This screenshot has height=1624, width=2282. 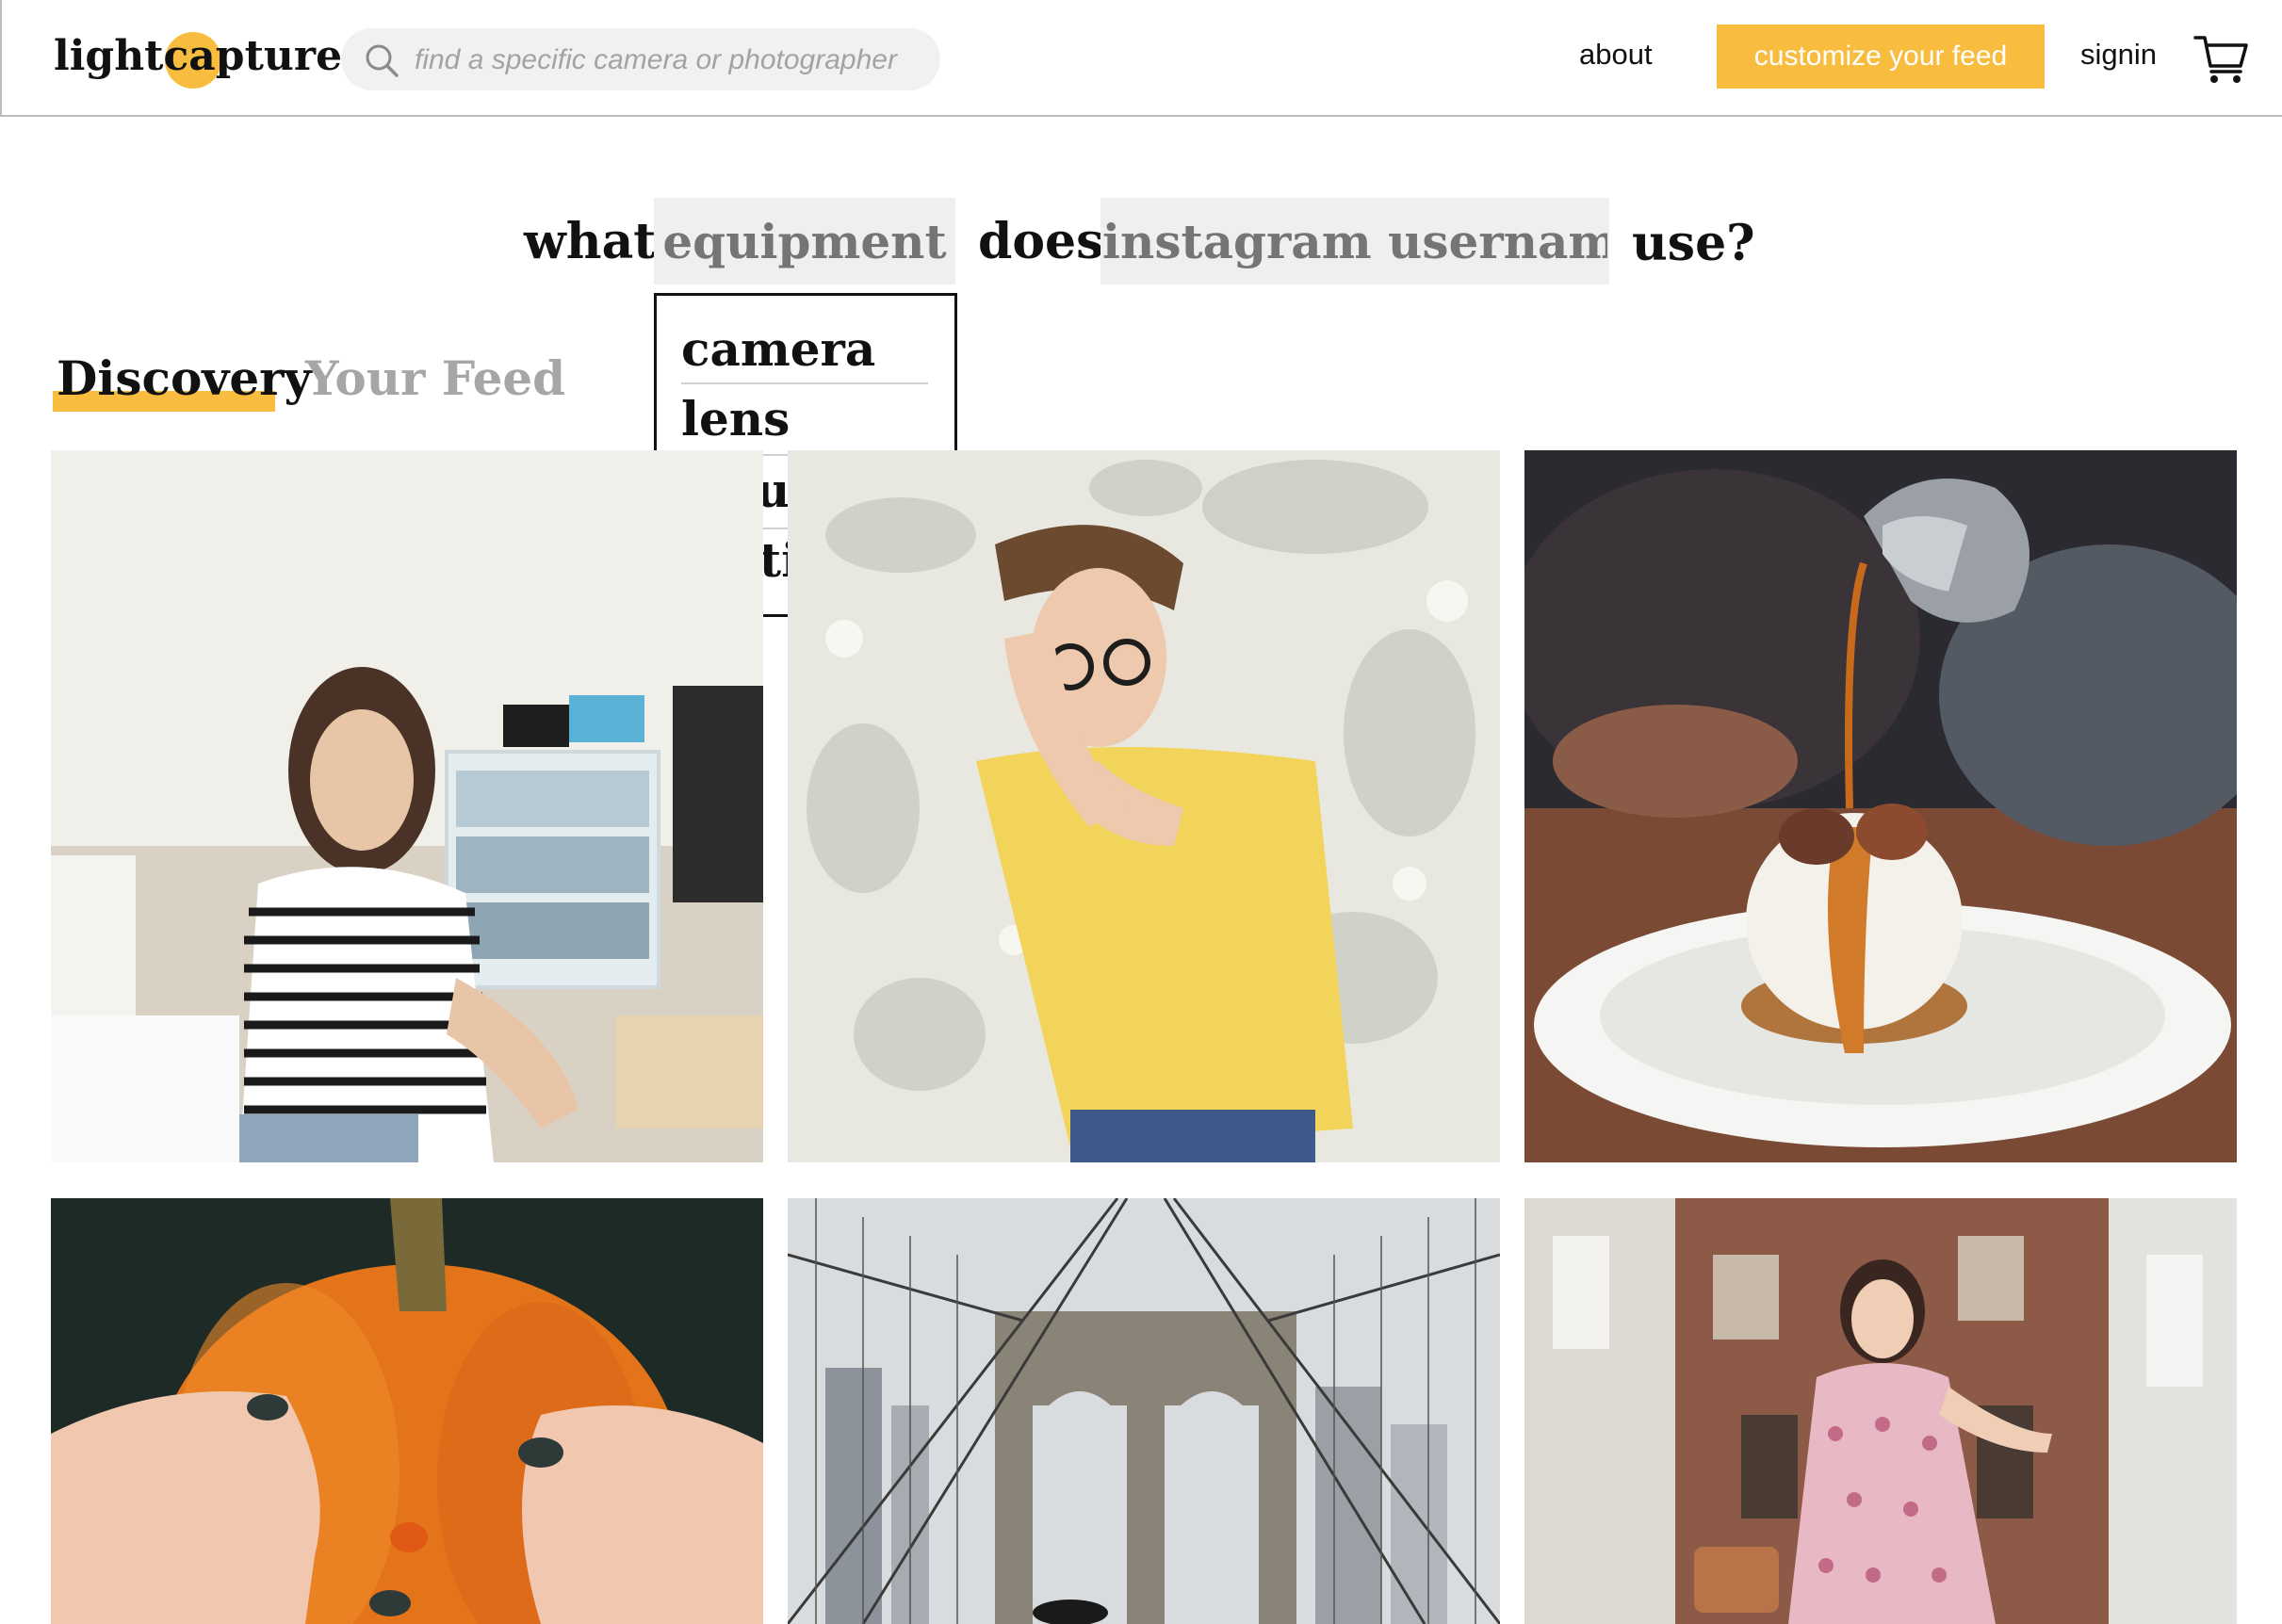 I want to click on logo-text: lightcapture, so click(x=199, y=56).